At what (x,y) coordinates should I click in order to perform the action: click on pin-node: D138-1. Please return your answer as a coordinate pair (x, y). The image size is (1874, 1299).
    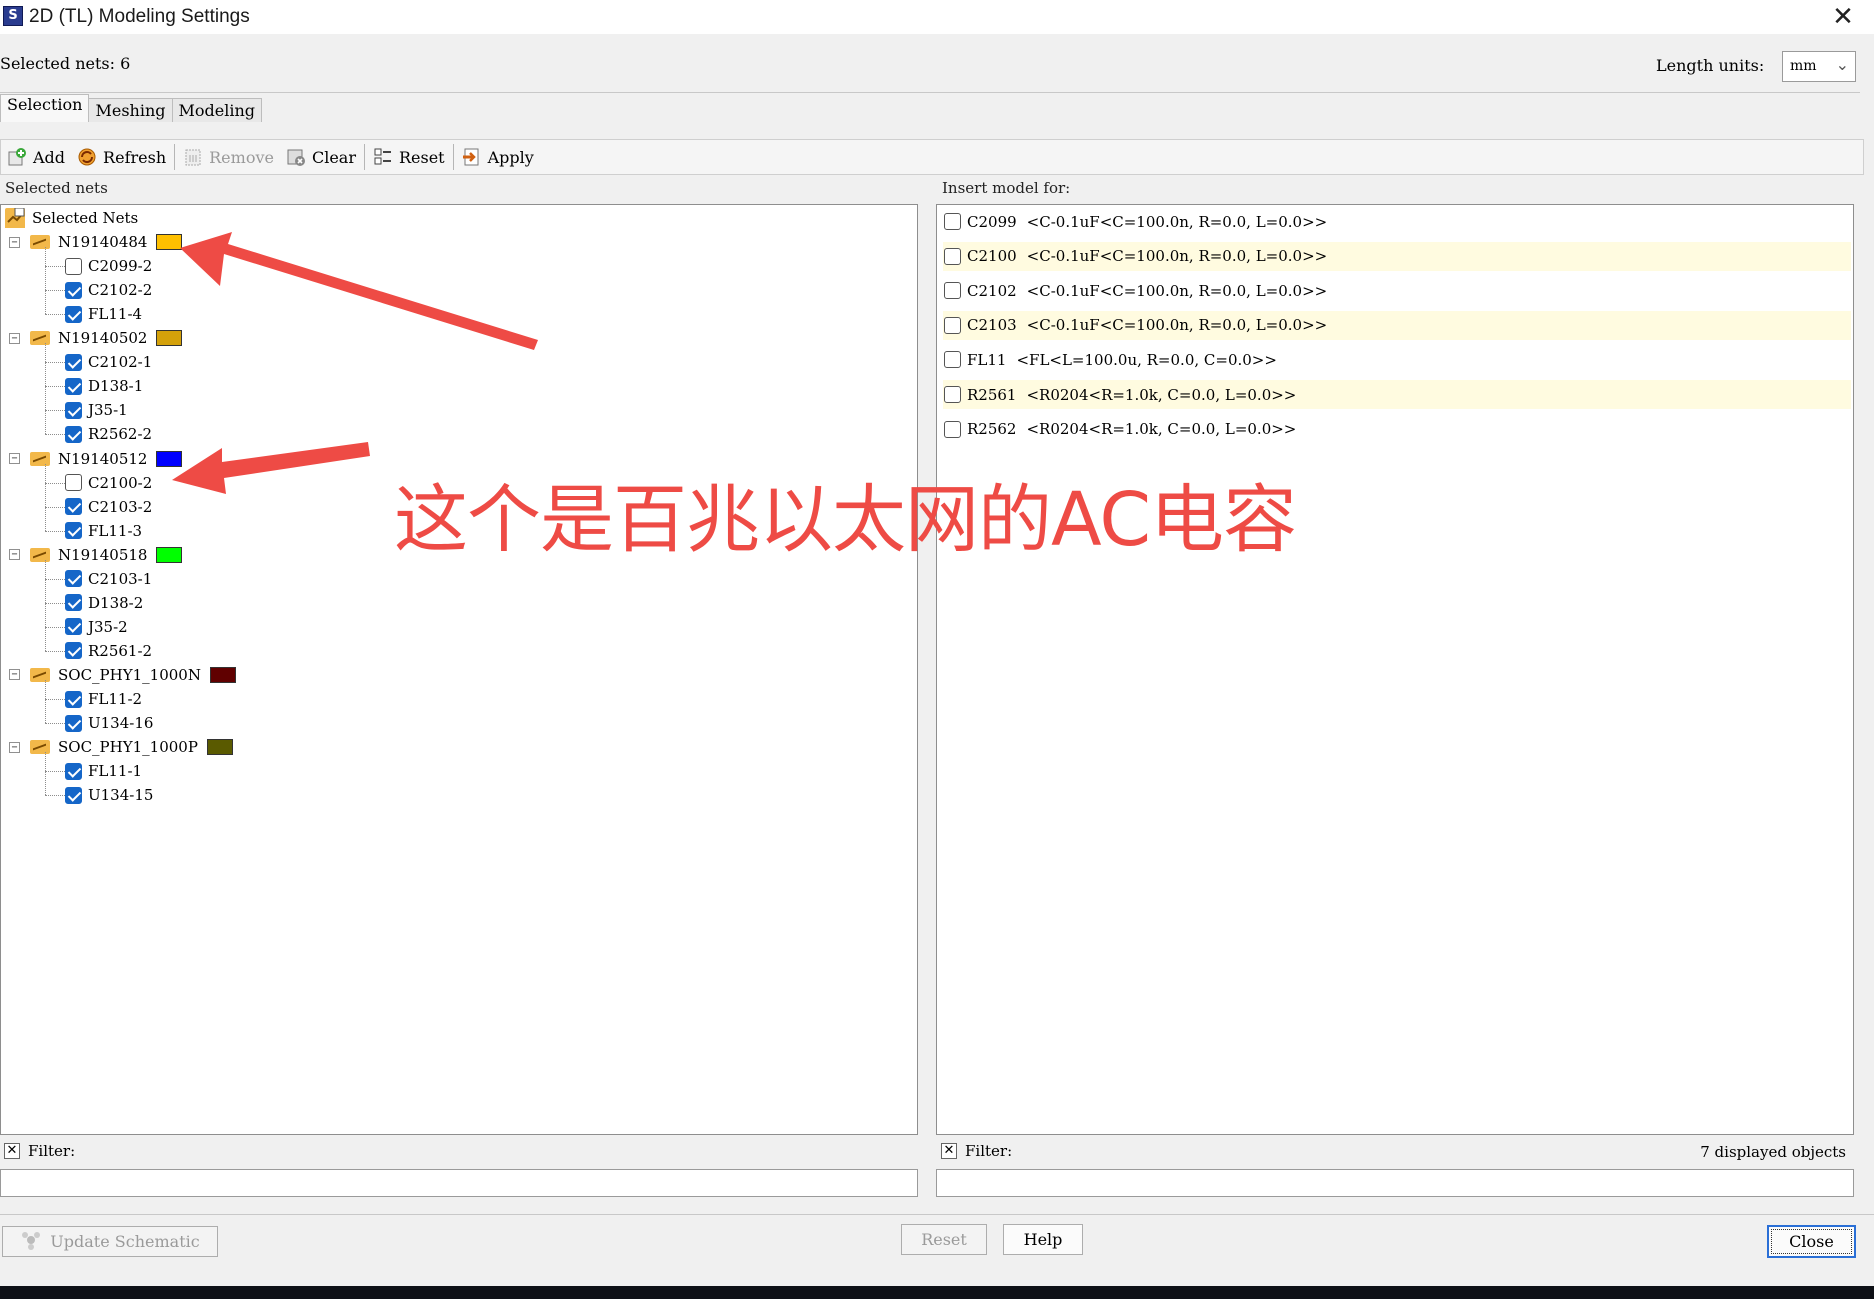
    Looking at the image, I should click on (104, 386).